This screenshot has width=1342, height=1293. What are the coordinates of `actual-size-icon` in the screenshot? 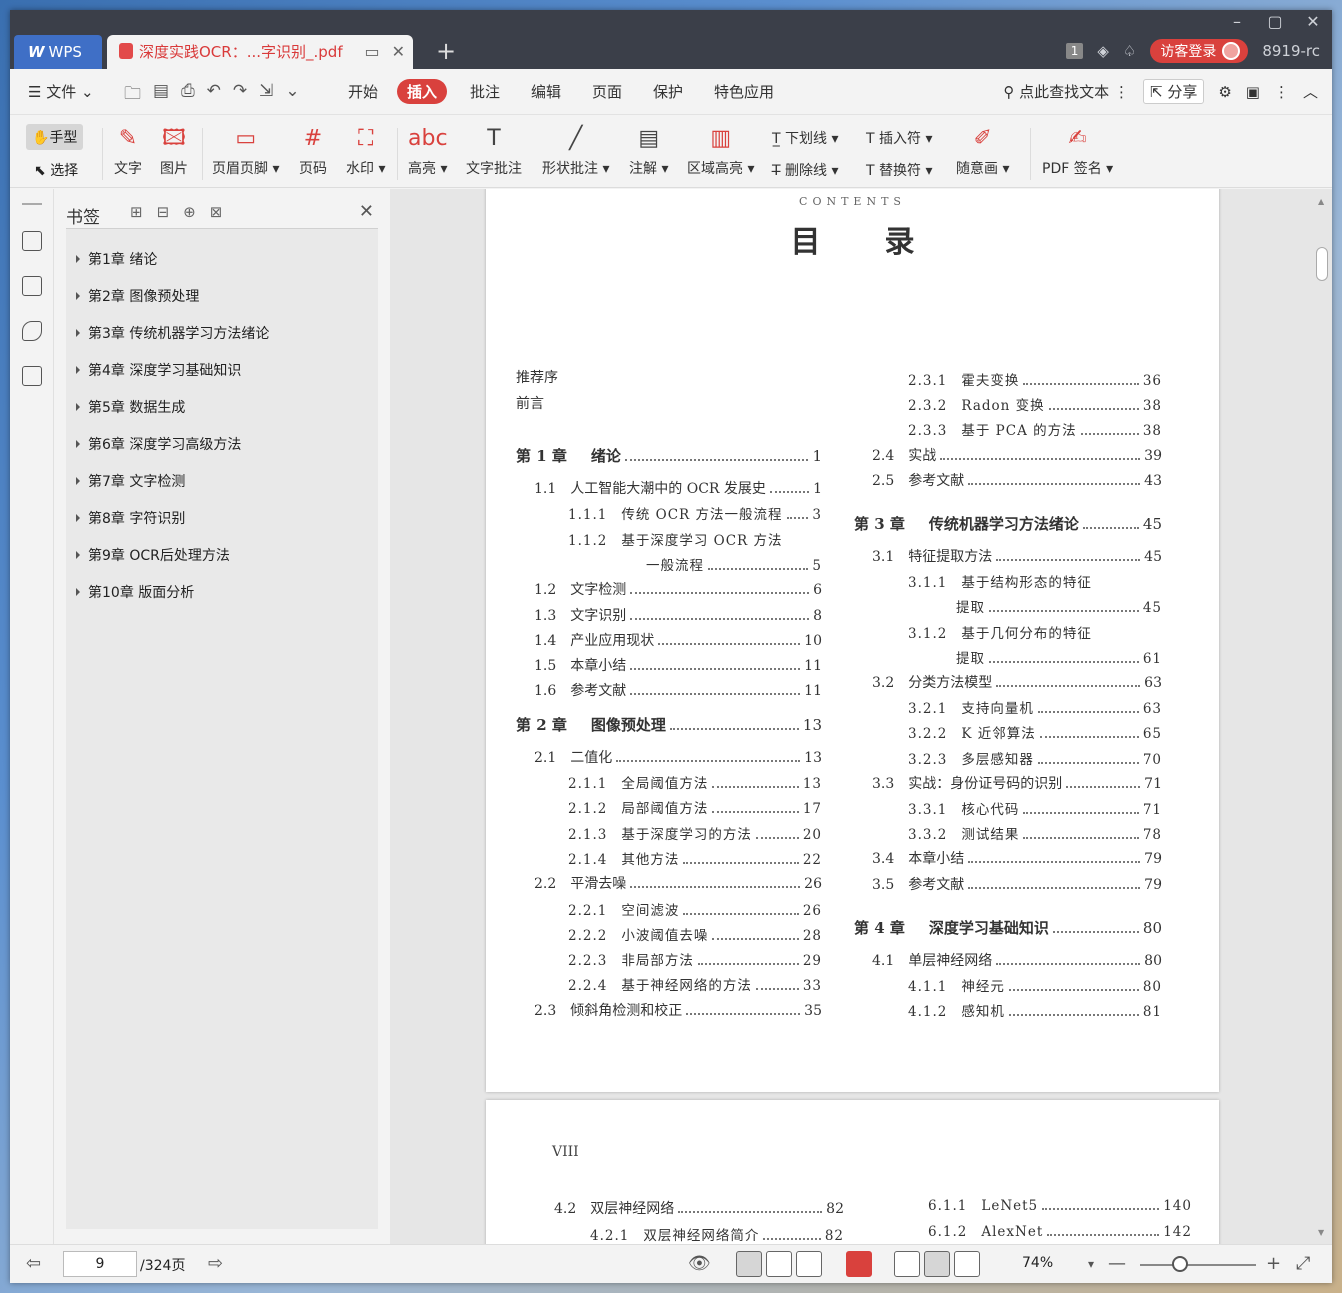 It's located at (907, 1264).